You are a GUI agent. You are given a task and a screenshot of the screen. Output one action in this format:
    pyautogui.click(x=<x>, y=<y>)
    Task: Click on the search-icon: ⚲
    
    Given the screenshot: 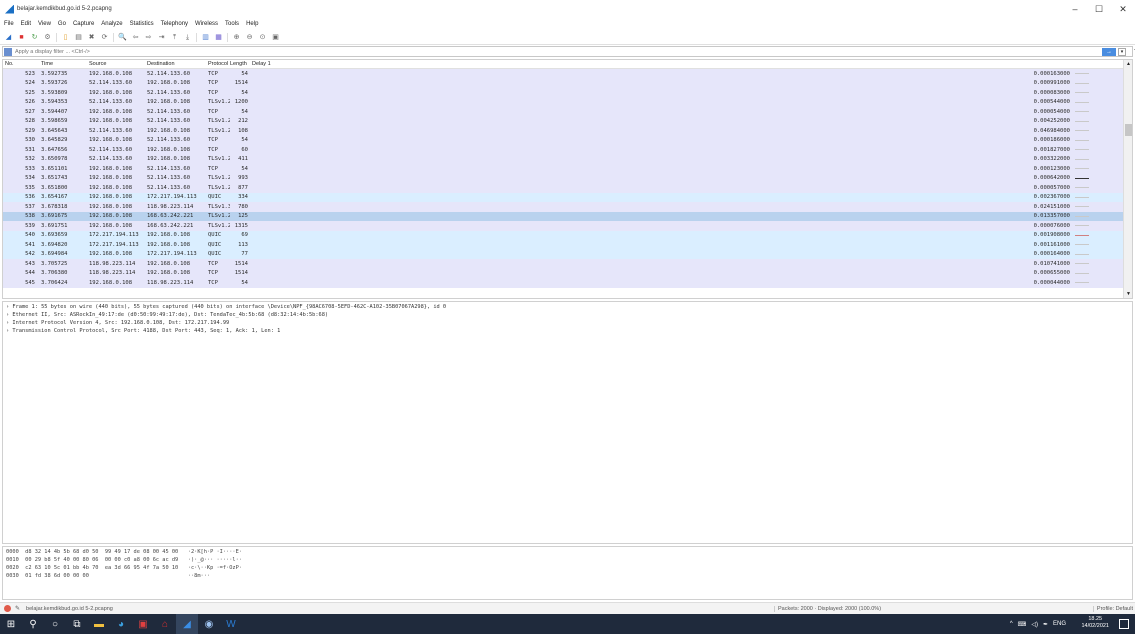 What is the action you would take?
    pyautogui.click(x=33, y=624)
    